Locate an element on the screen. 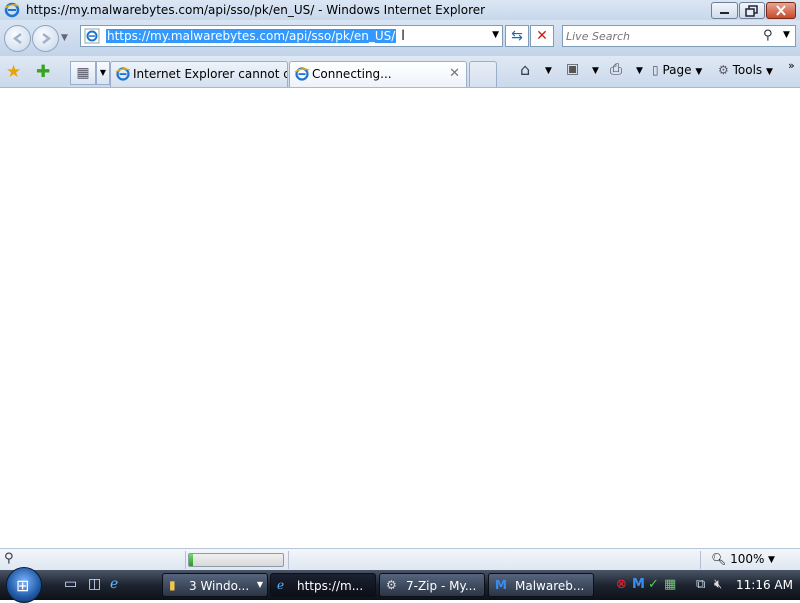 This screenshot has height=603, width=800. forward-arrow-icon is located at coordinates (47, 38).